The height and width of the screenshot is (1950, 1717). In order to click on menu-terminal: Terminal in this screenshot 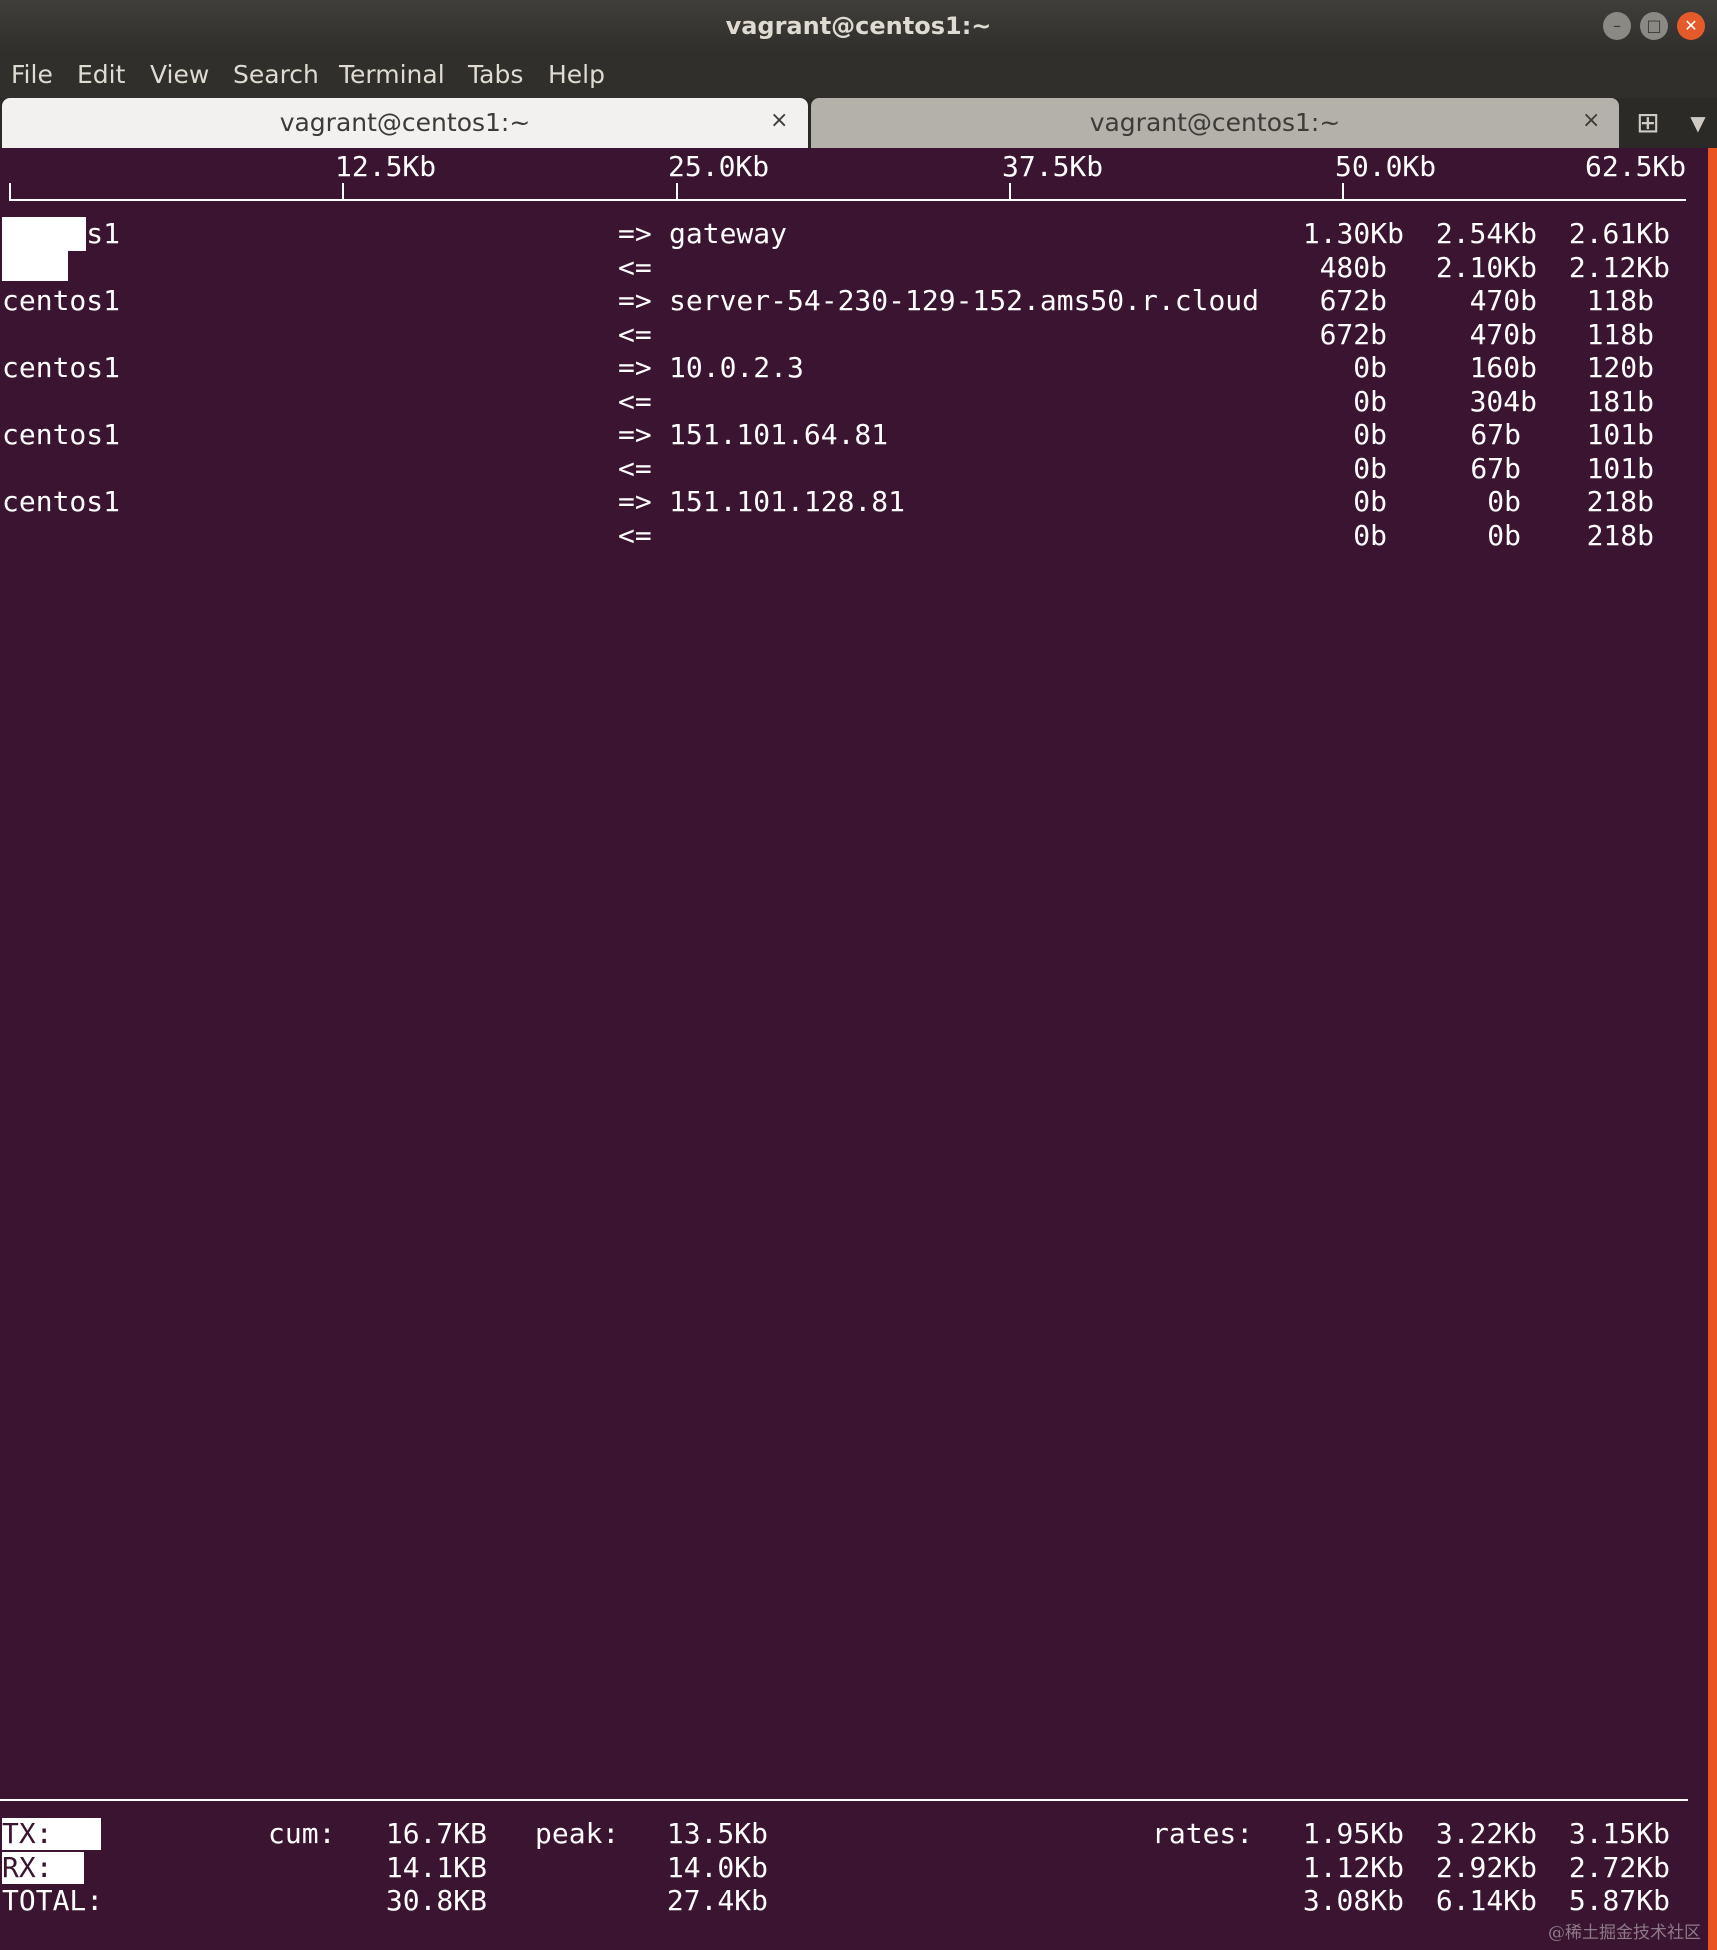, I will do `click(392, 74)`.